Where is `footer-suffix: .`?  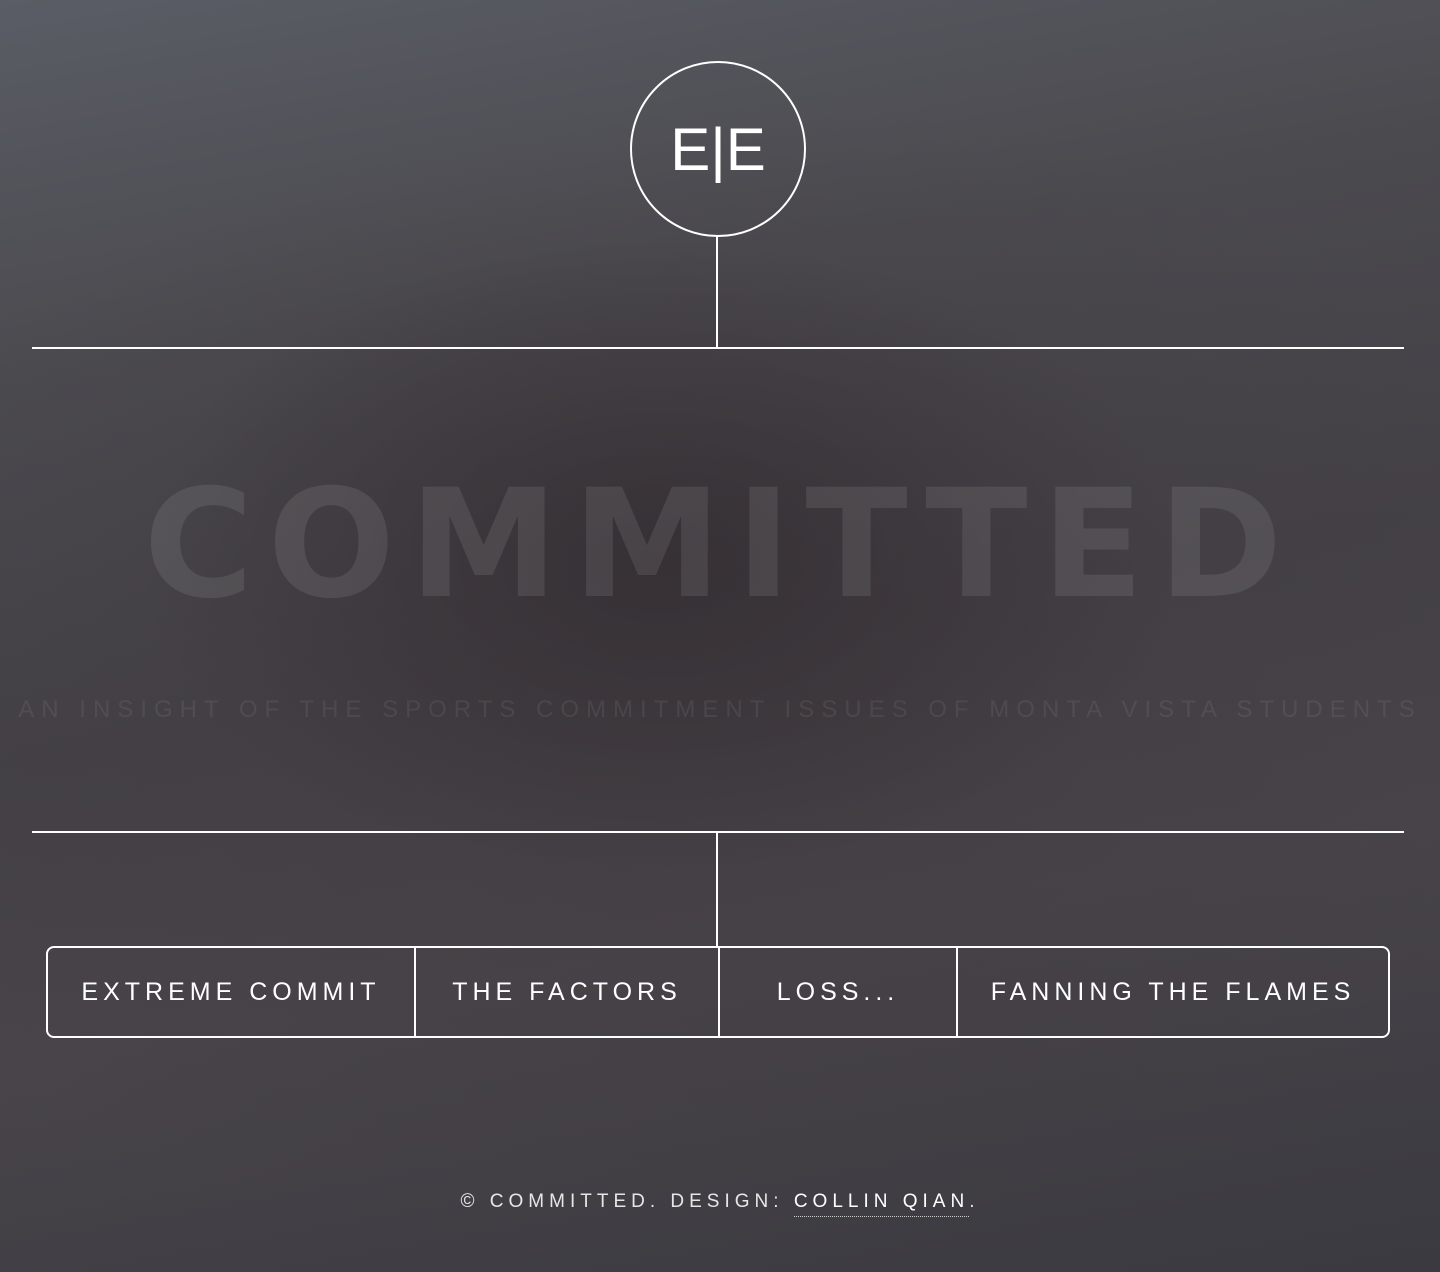
footer-suffix: . is located at coordinates (974, 1201).